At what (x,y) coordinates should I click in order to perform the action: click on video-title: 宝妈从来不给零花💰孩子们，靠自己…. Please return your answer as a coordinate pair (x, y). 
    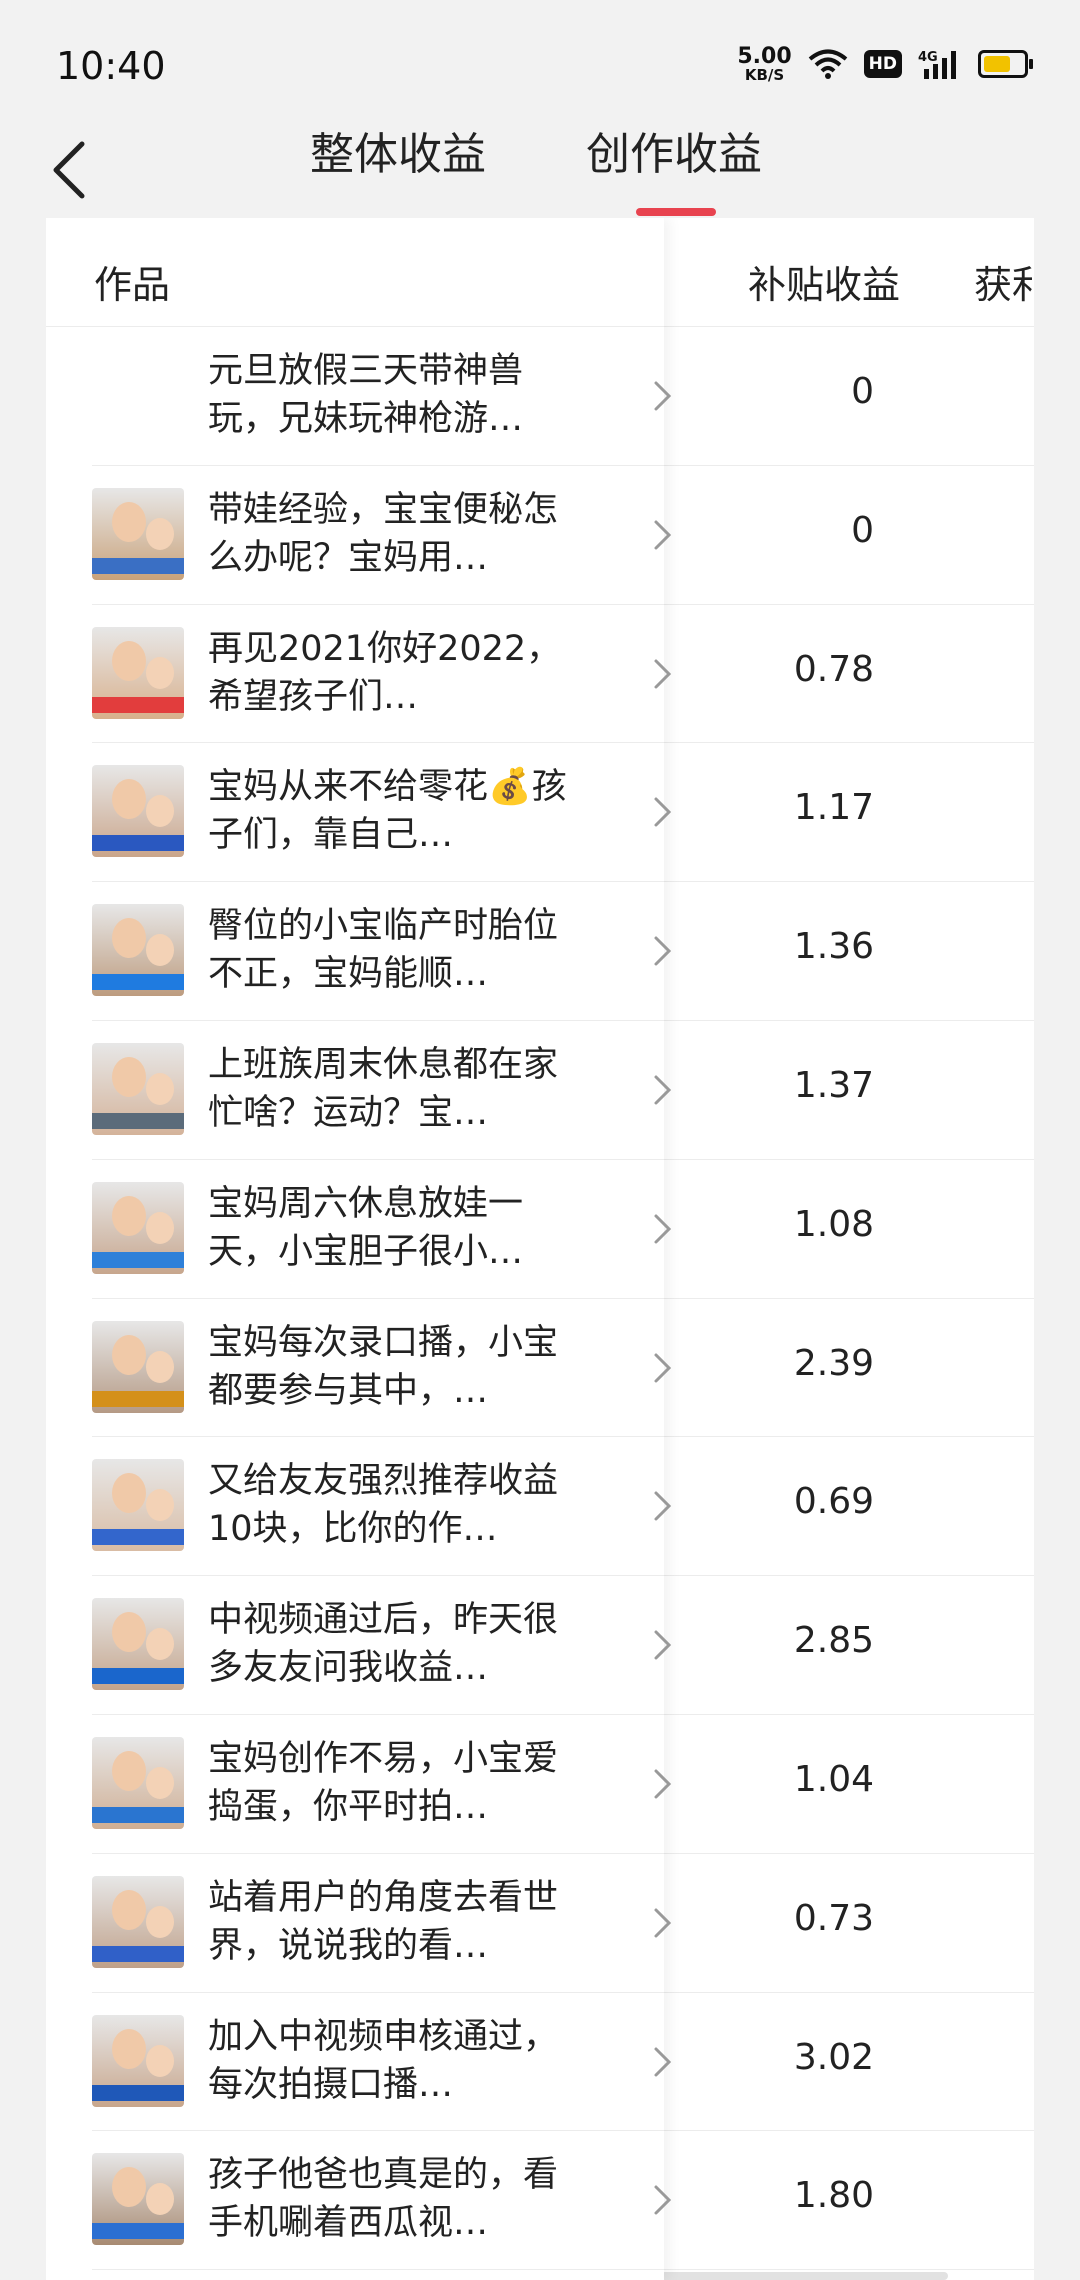
    Looking at the image, I should click on (393, 811).